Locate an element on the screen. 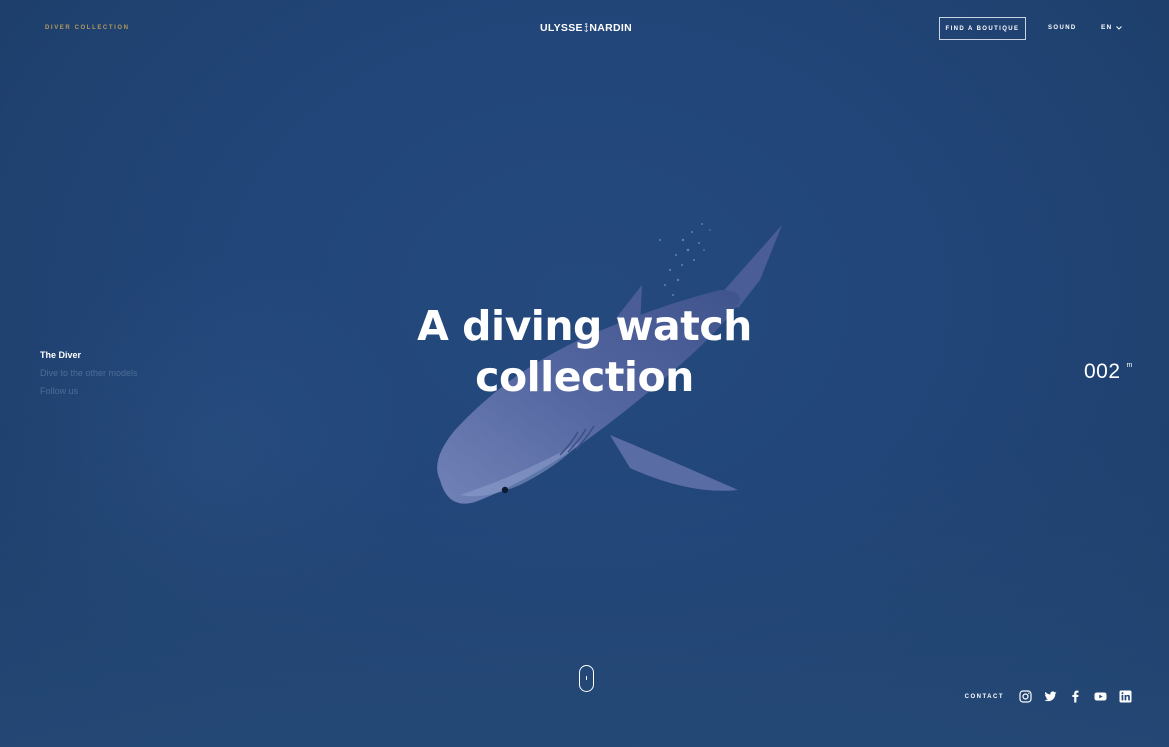 Image resolution: width=1169 pixels, height=747 pixels. language-label: EN is located at coordinates (1107, 27).